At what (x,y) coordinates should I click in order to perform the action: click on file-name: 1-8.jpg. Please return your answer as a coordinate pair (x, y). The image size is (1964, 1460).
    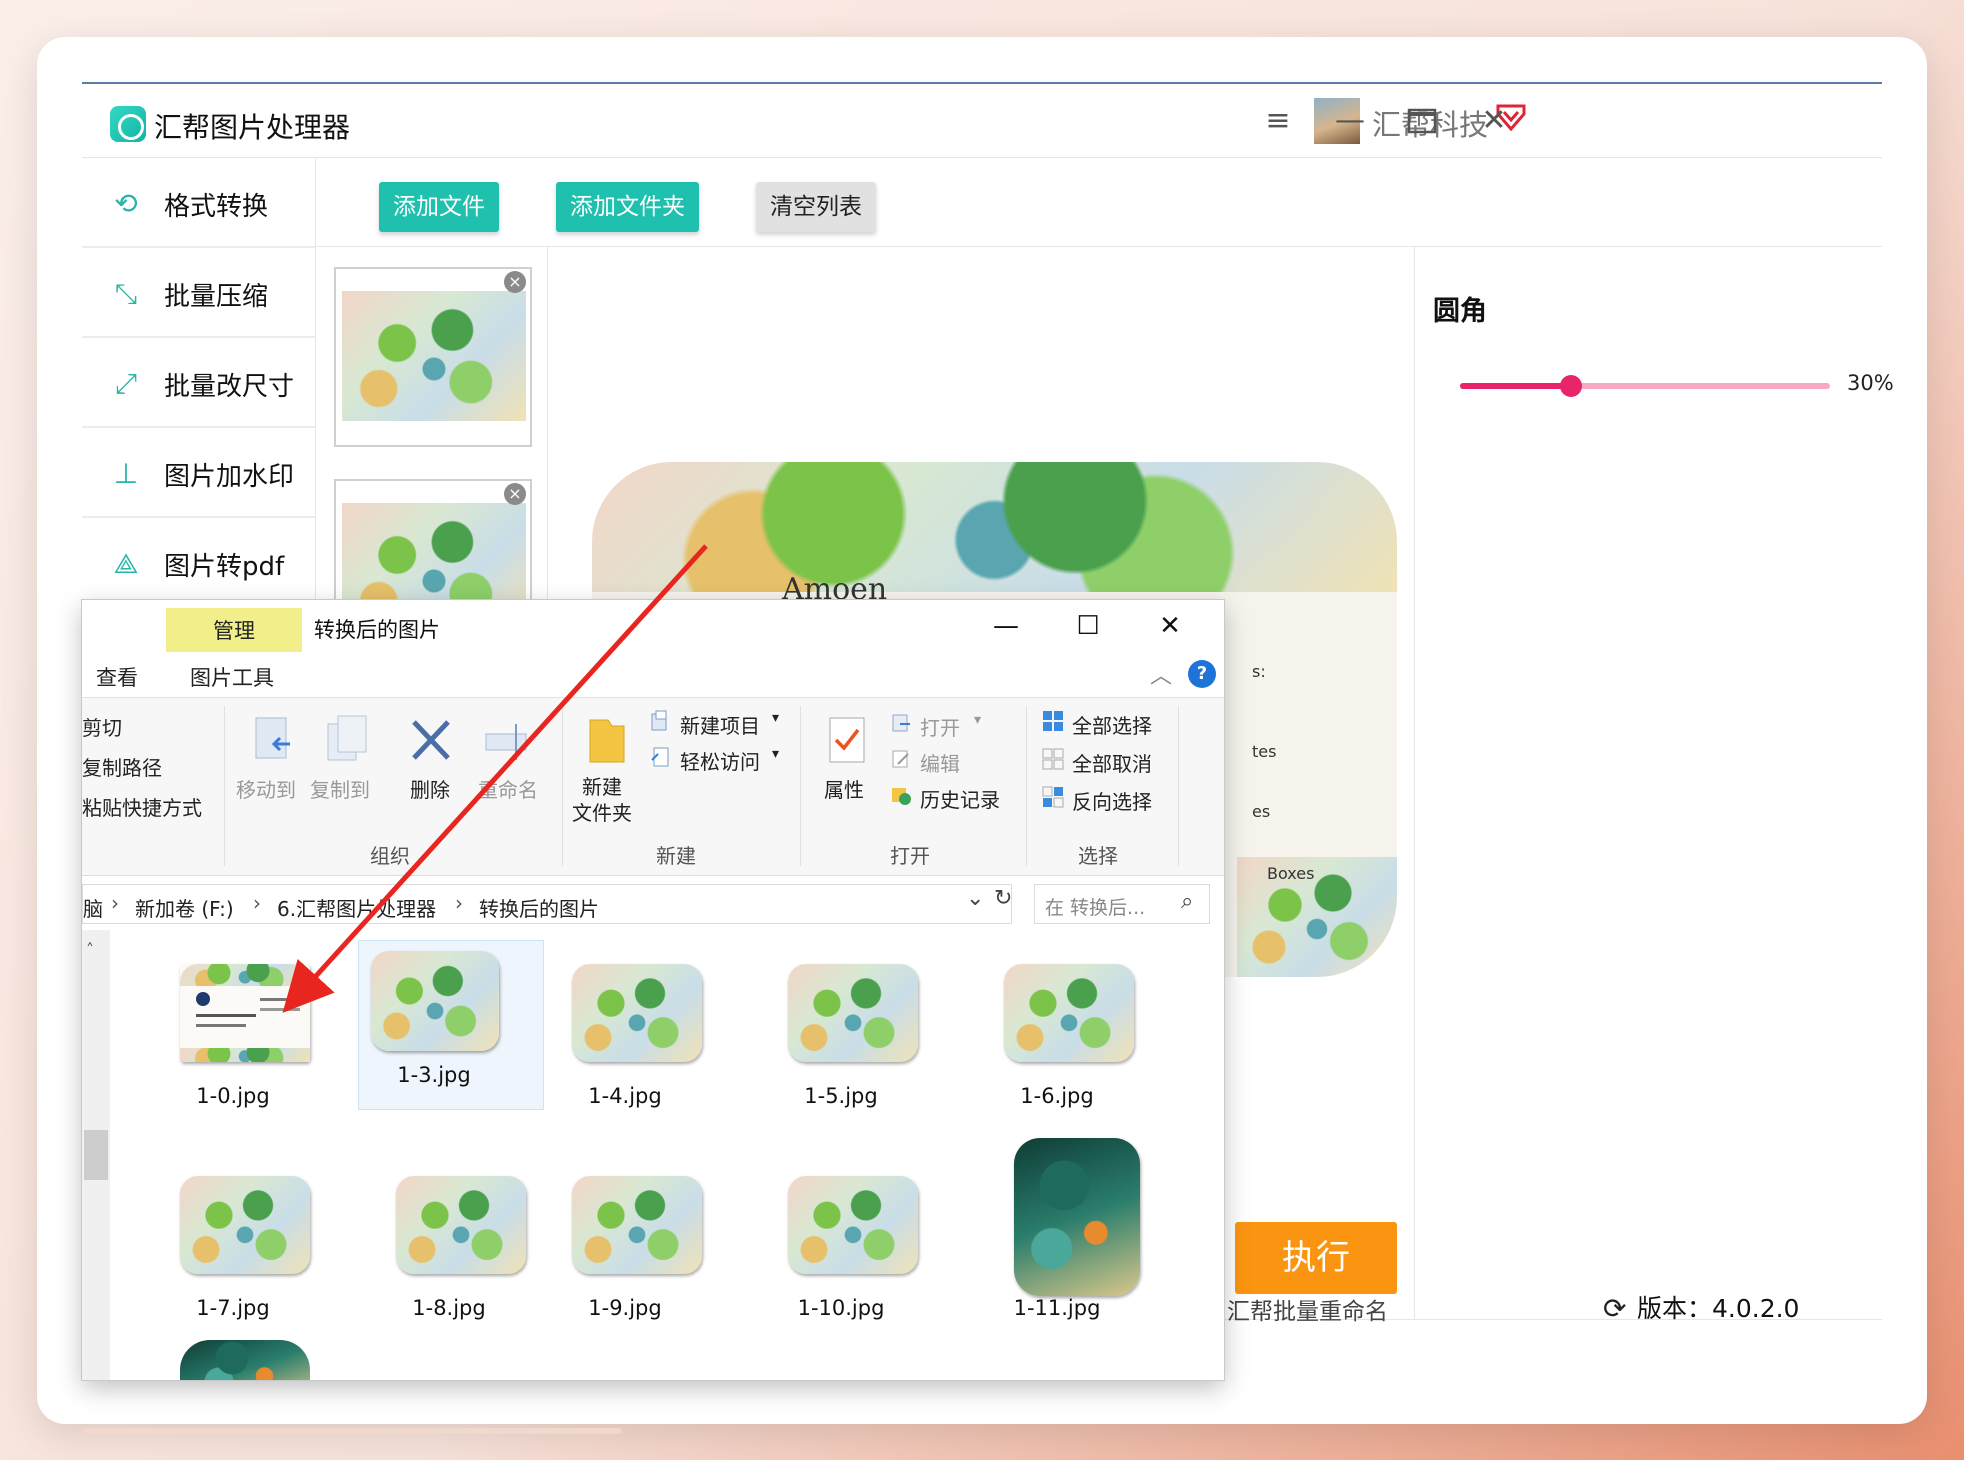
    Looking at the image, I should click on (449, 1308).